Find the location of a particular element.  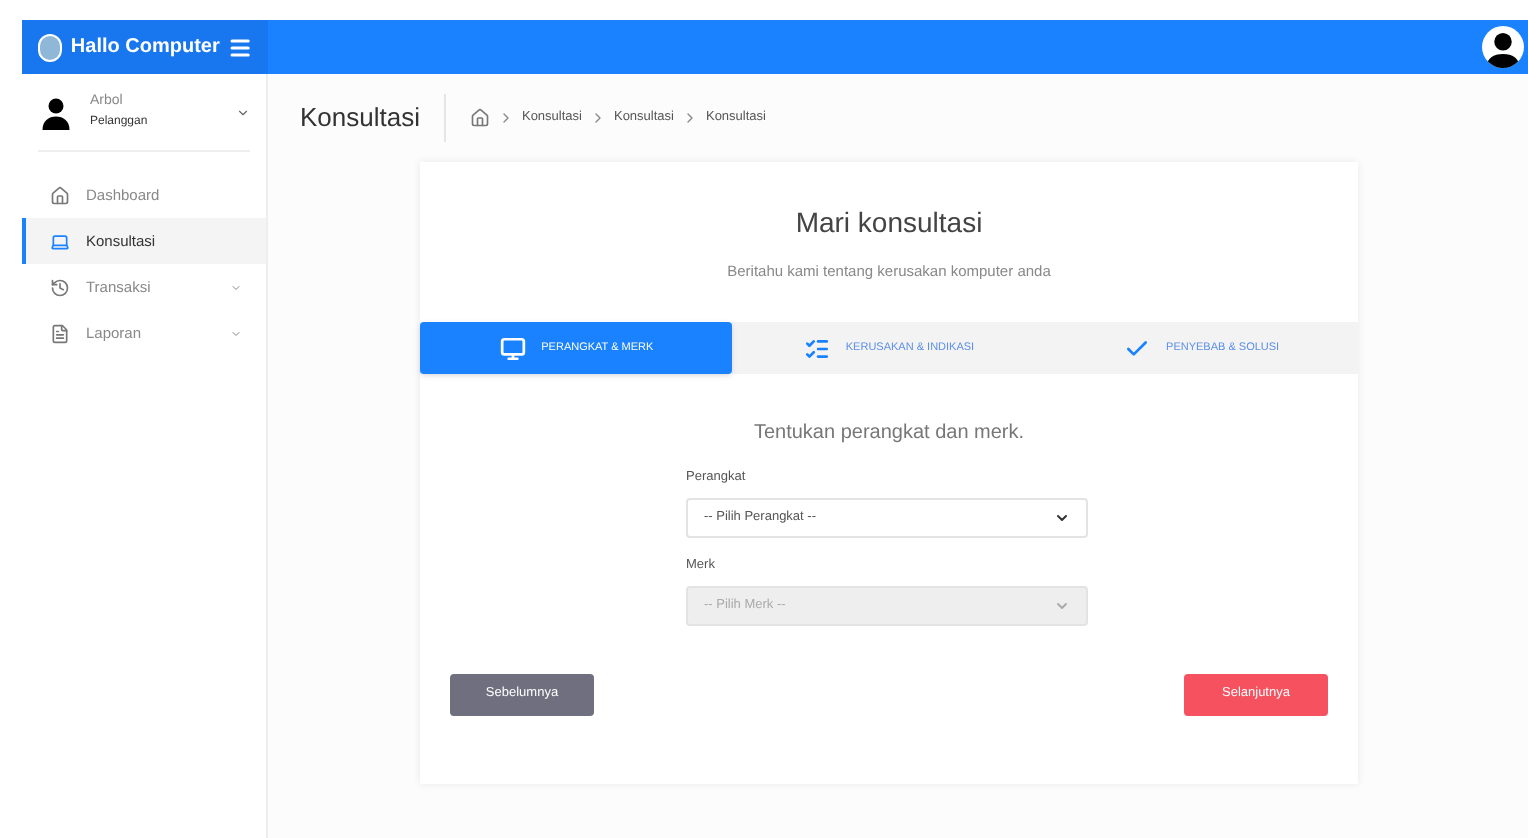

card-title: Mari konsultasi is located at coordinates (889, 223).